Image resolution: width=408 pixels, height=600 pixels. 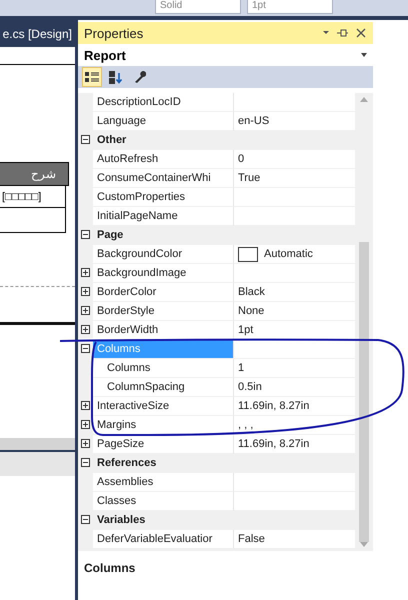 What do you see at coordinates (294, 387) in the screenshot?
I see `property-value: 0.5in` at bounding box center [294, 387].